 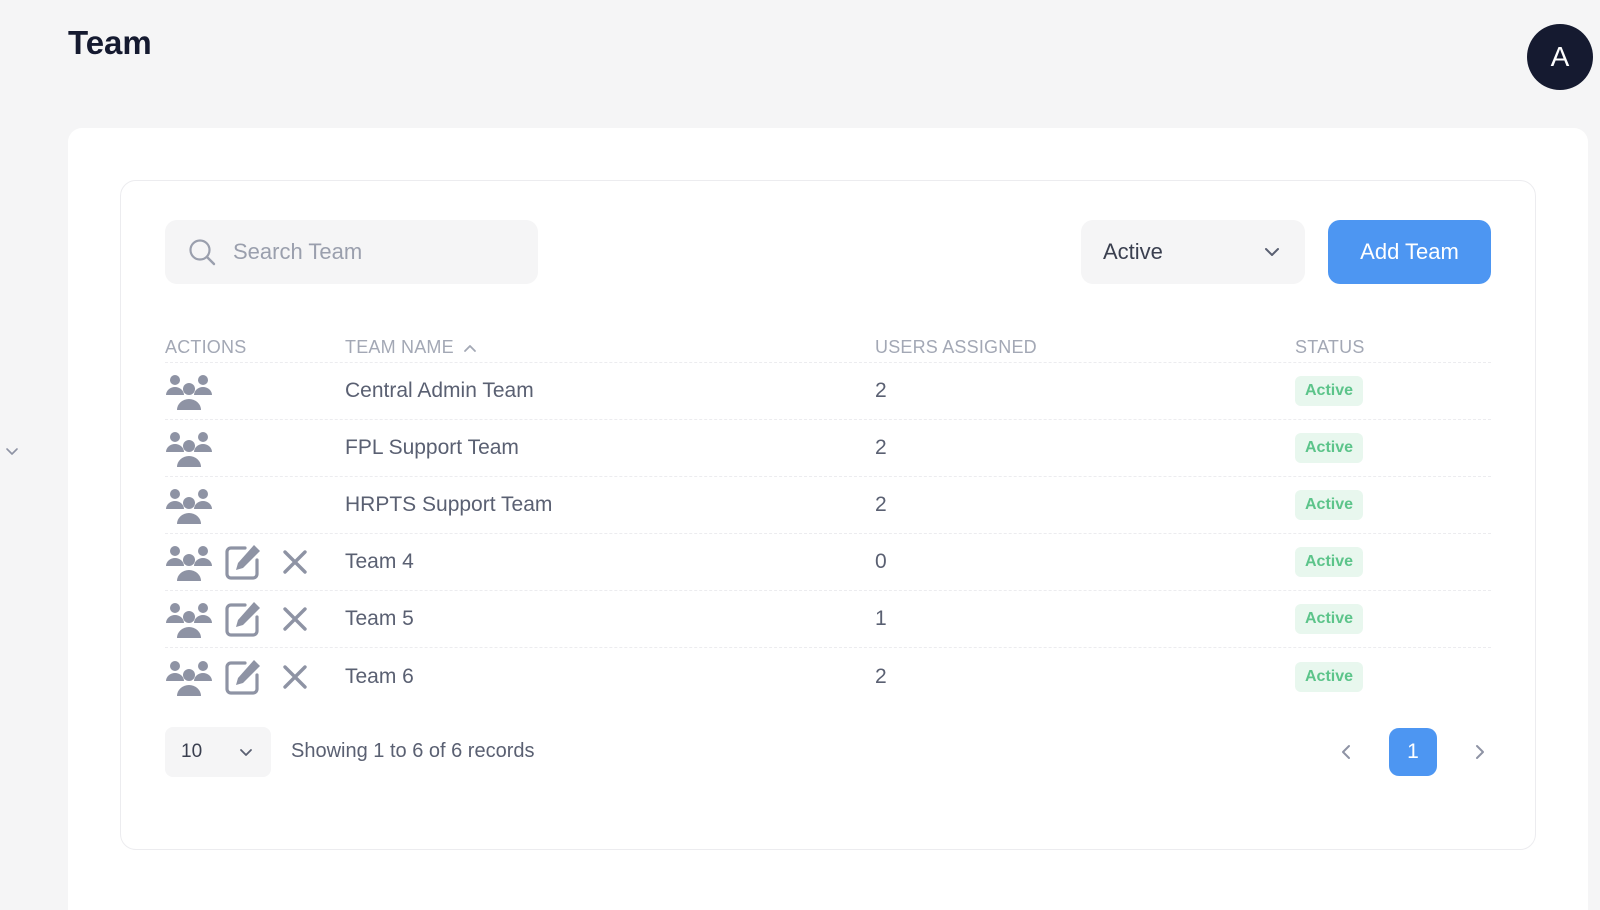 What do you see at coordinates (828, 448) in the screenshot?
I see `table-row: FPL Support Team 2 Active` at bounding box center [828, 448].